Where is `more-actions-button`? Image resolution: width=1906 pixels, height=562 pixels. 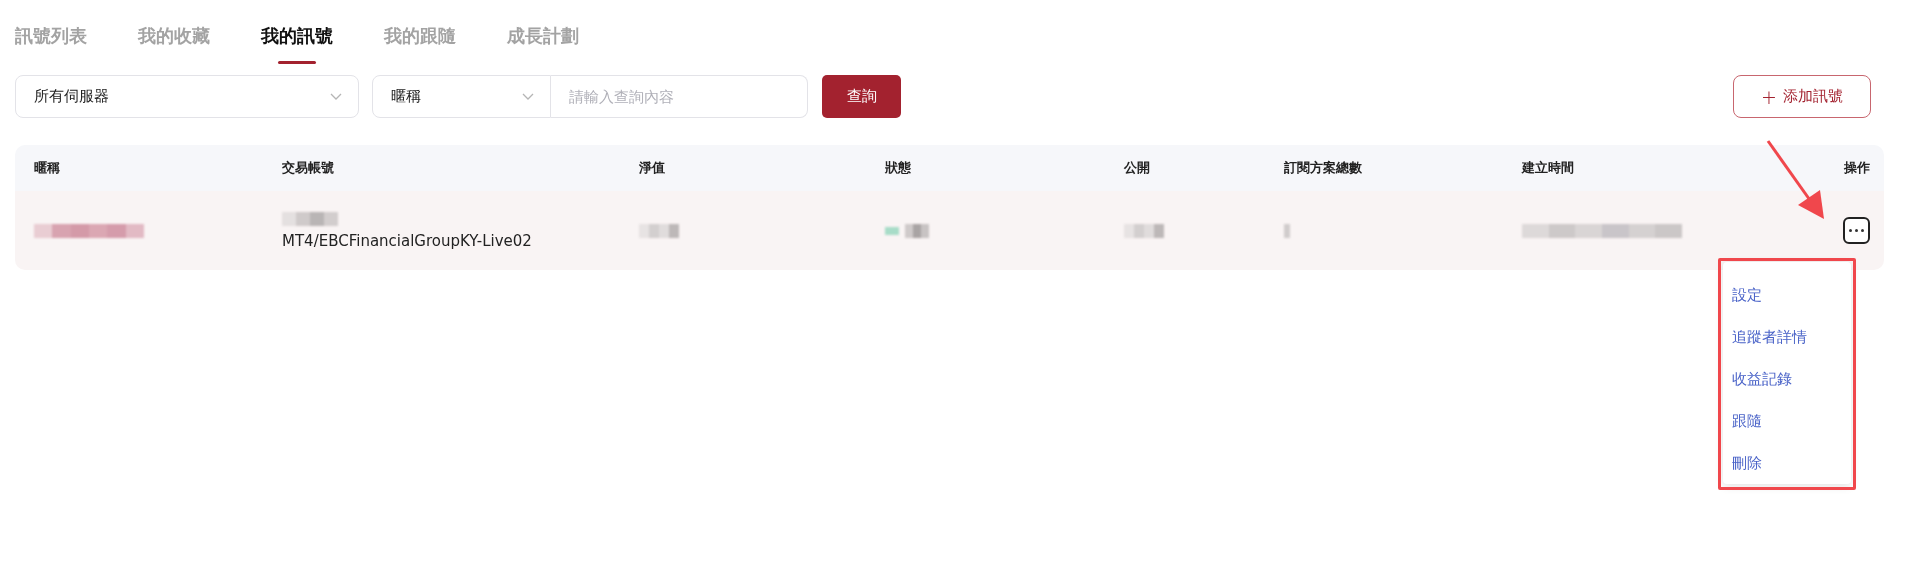 more-actions-button is located at coordinates (1856, 230).